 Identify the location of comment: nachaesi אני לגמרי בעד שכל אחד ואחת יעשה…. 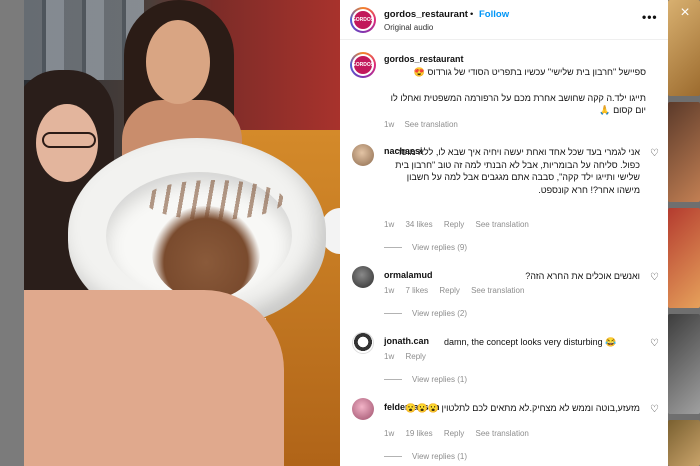
(504, 199).